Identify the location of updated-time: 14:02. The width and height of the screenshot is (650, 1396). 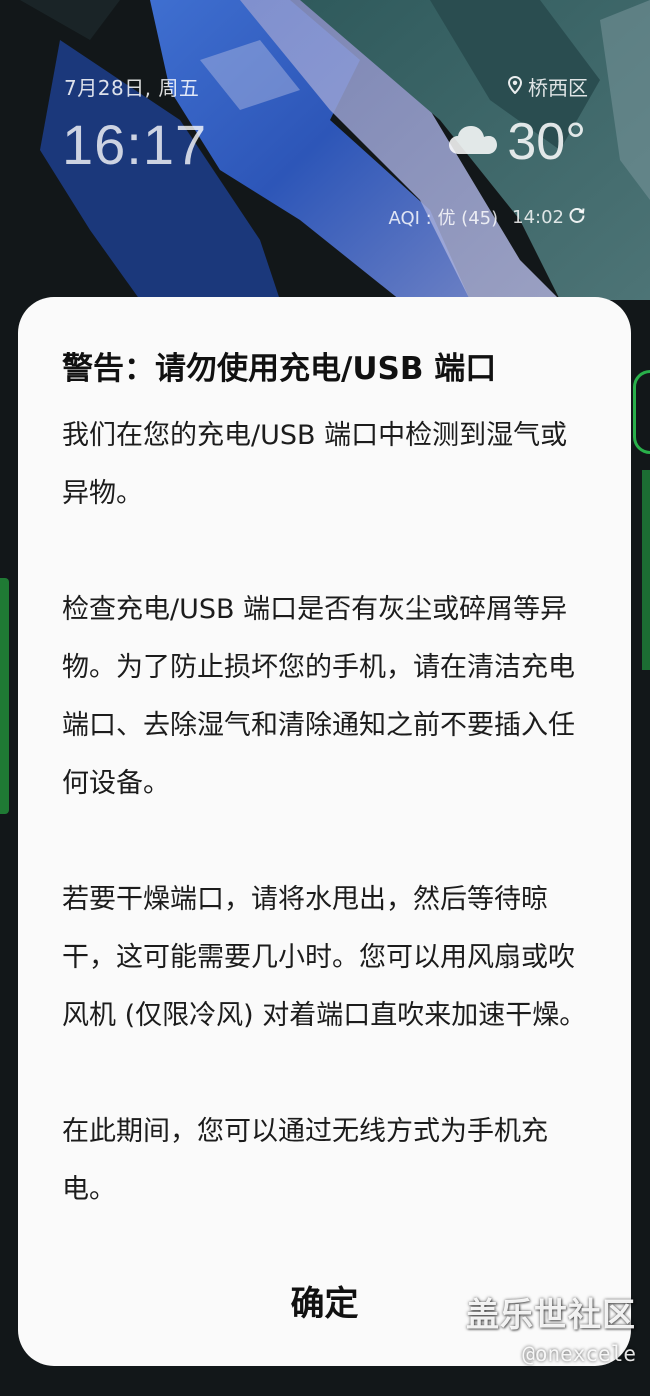
(538, 217).